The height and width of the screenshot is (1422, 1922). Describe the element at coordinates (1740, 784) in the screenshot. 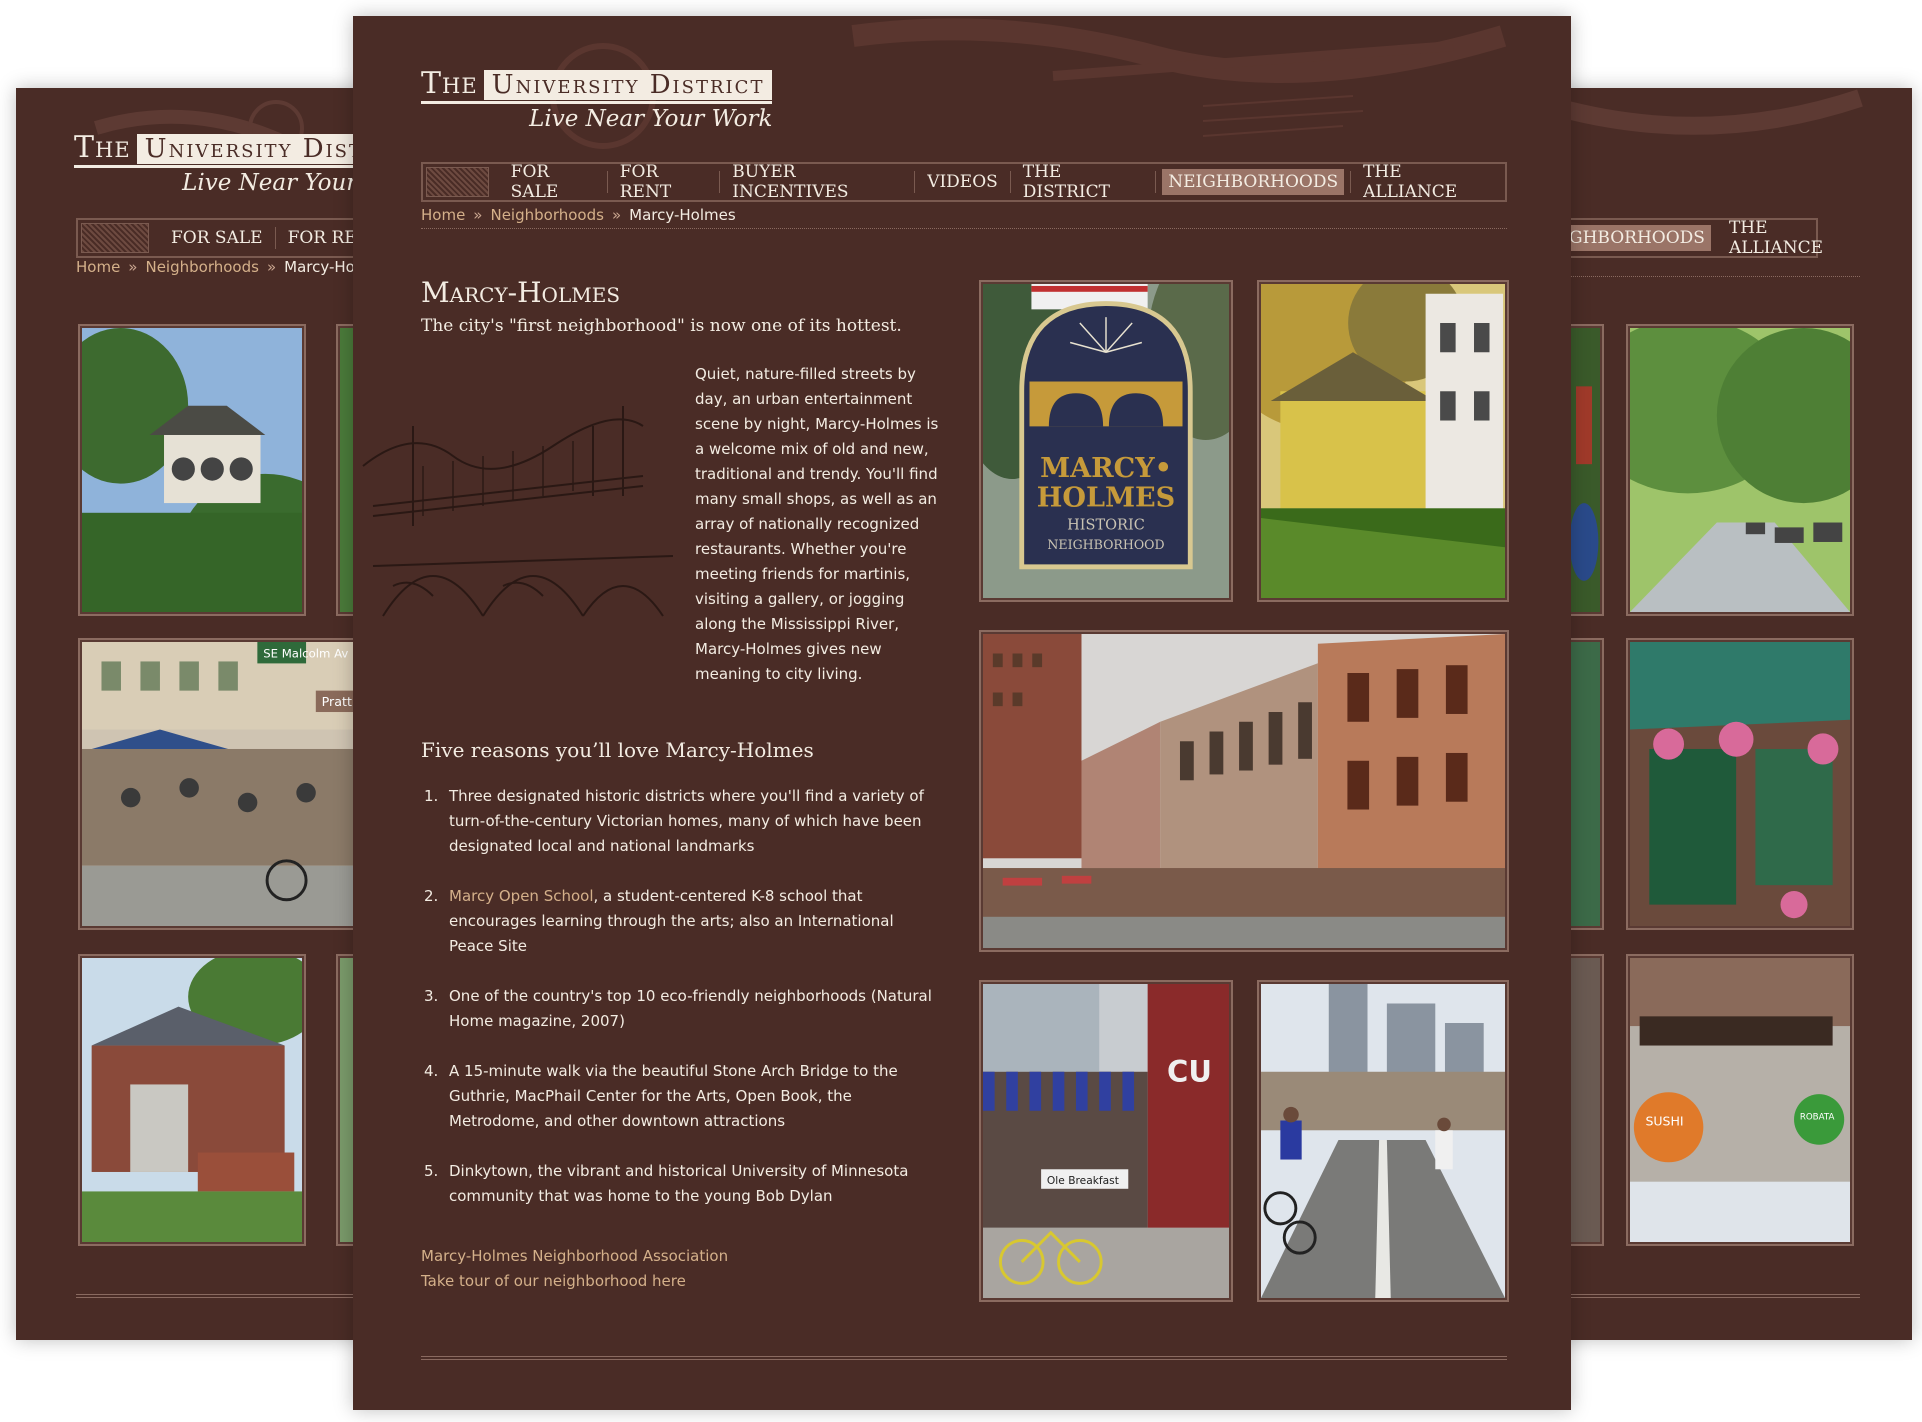

I see `photo-green-storefront` at that location.